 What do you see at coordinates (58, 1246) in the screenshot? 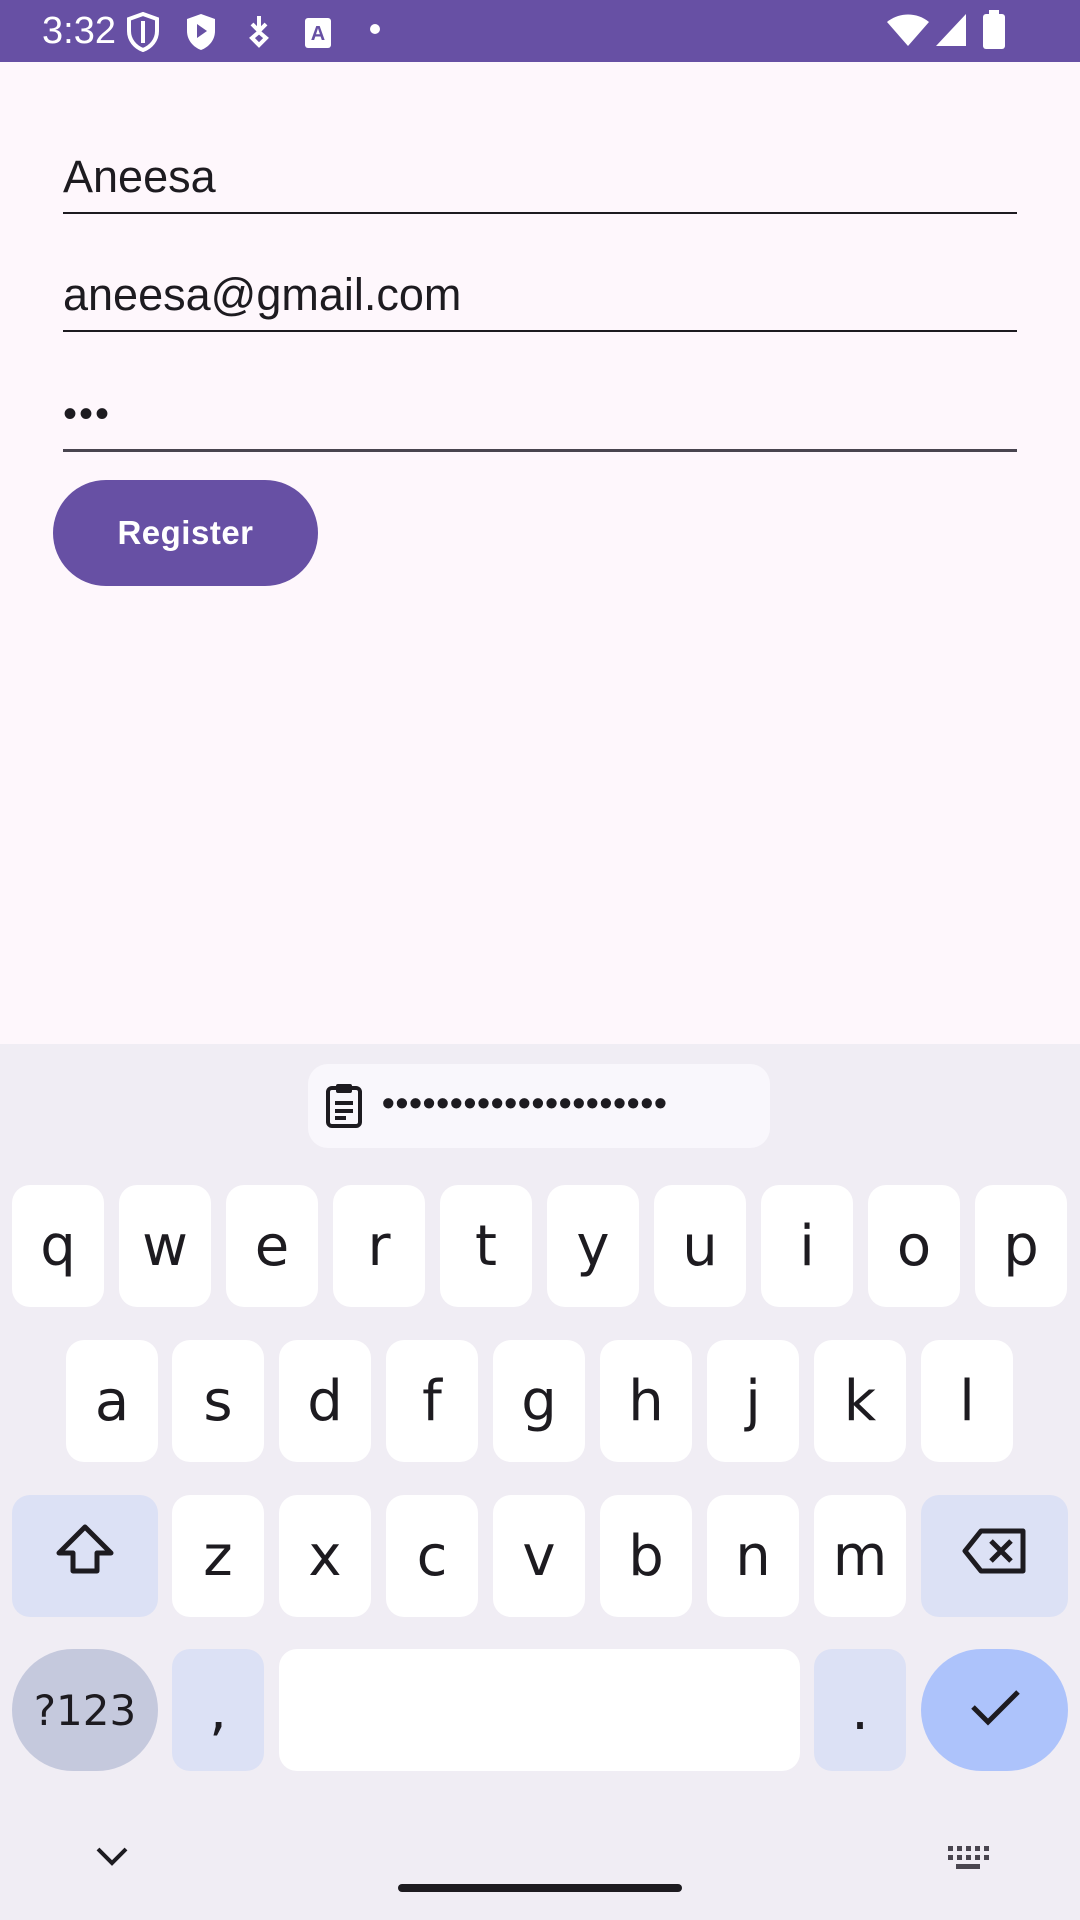
I see `key-q: q` at bounding box center [58, 1246].